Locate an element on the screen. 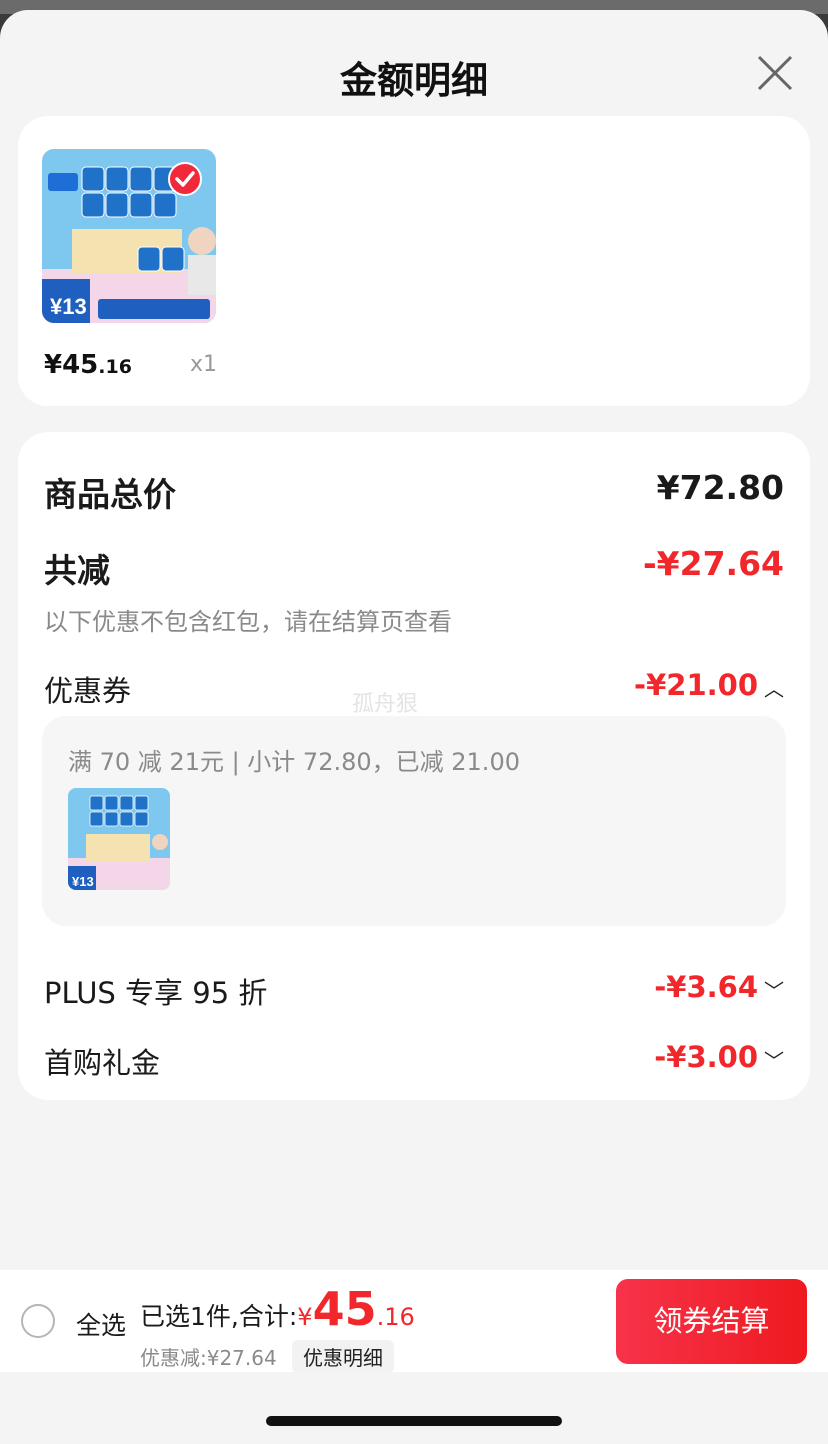 The width and height of the screenshot is (828, 1444). first-purchase-gift-toggle: -¥3.00 ﹀ is located at coordinates (719, 1057).